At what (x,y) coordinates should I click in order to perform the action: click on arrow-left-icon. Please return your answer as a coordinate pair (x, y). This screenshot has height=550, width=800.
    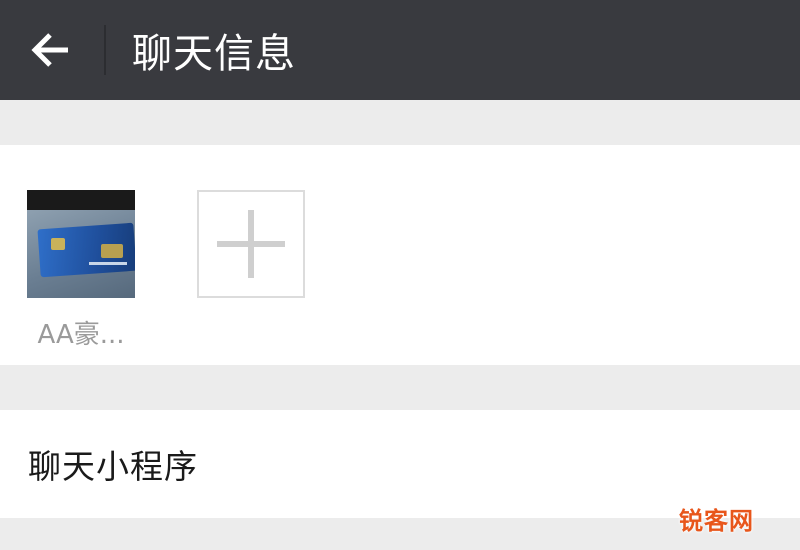
    Looking at the image, I should click on (49, 50).